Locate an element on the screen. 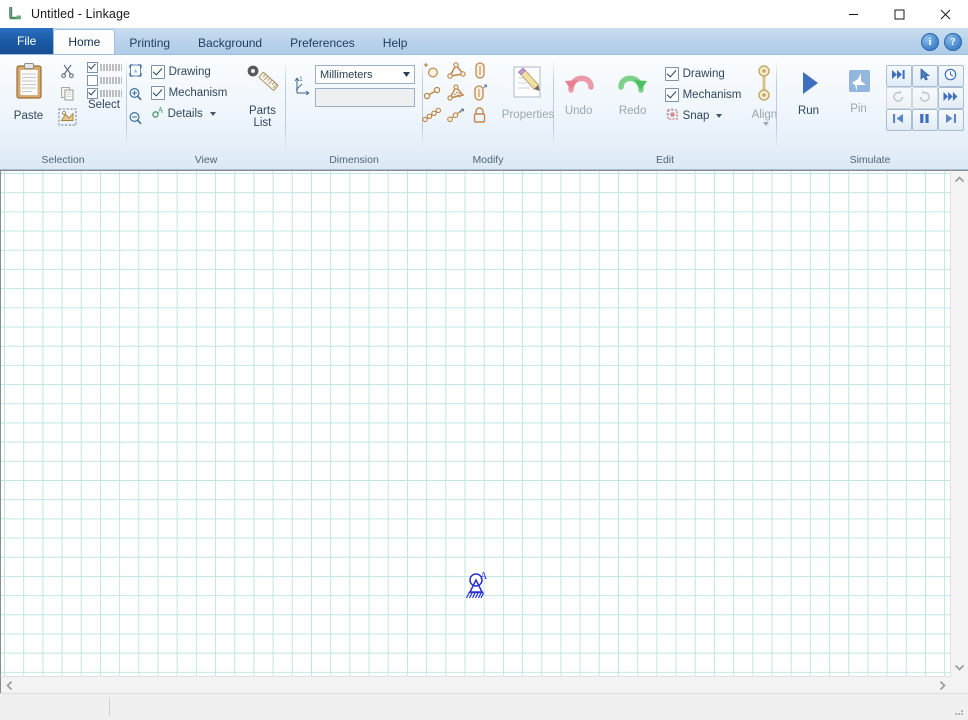 Image resolution: width=968 pixels, height=720 pixels. select-area-button is located at coordinates (68, 118).